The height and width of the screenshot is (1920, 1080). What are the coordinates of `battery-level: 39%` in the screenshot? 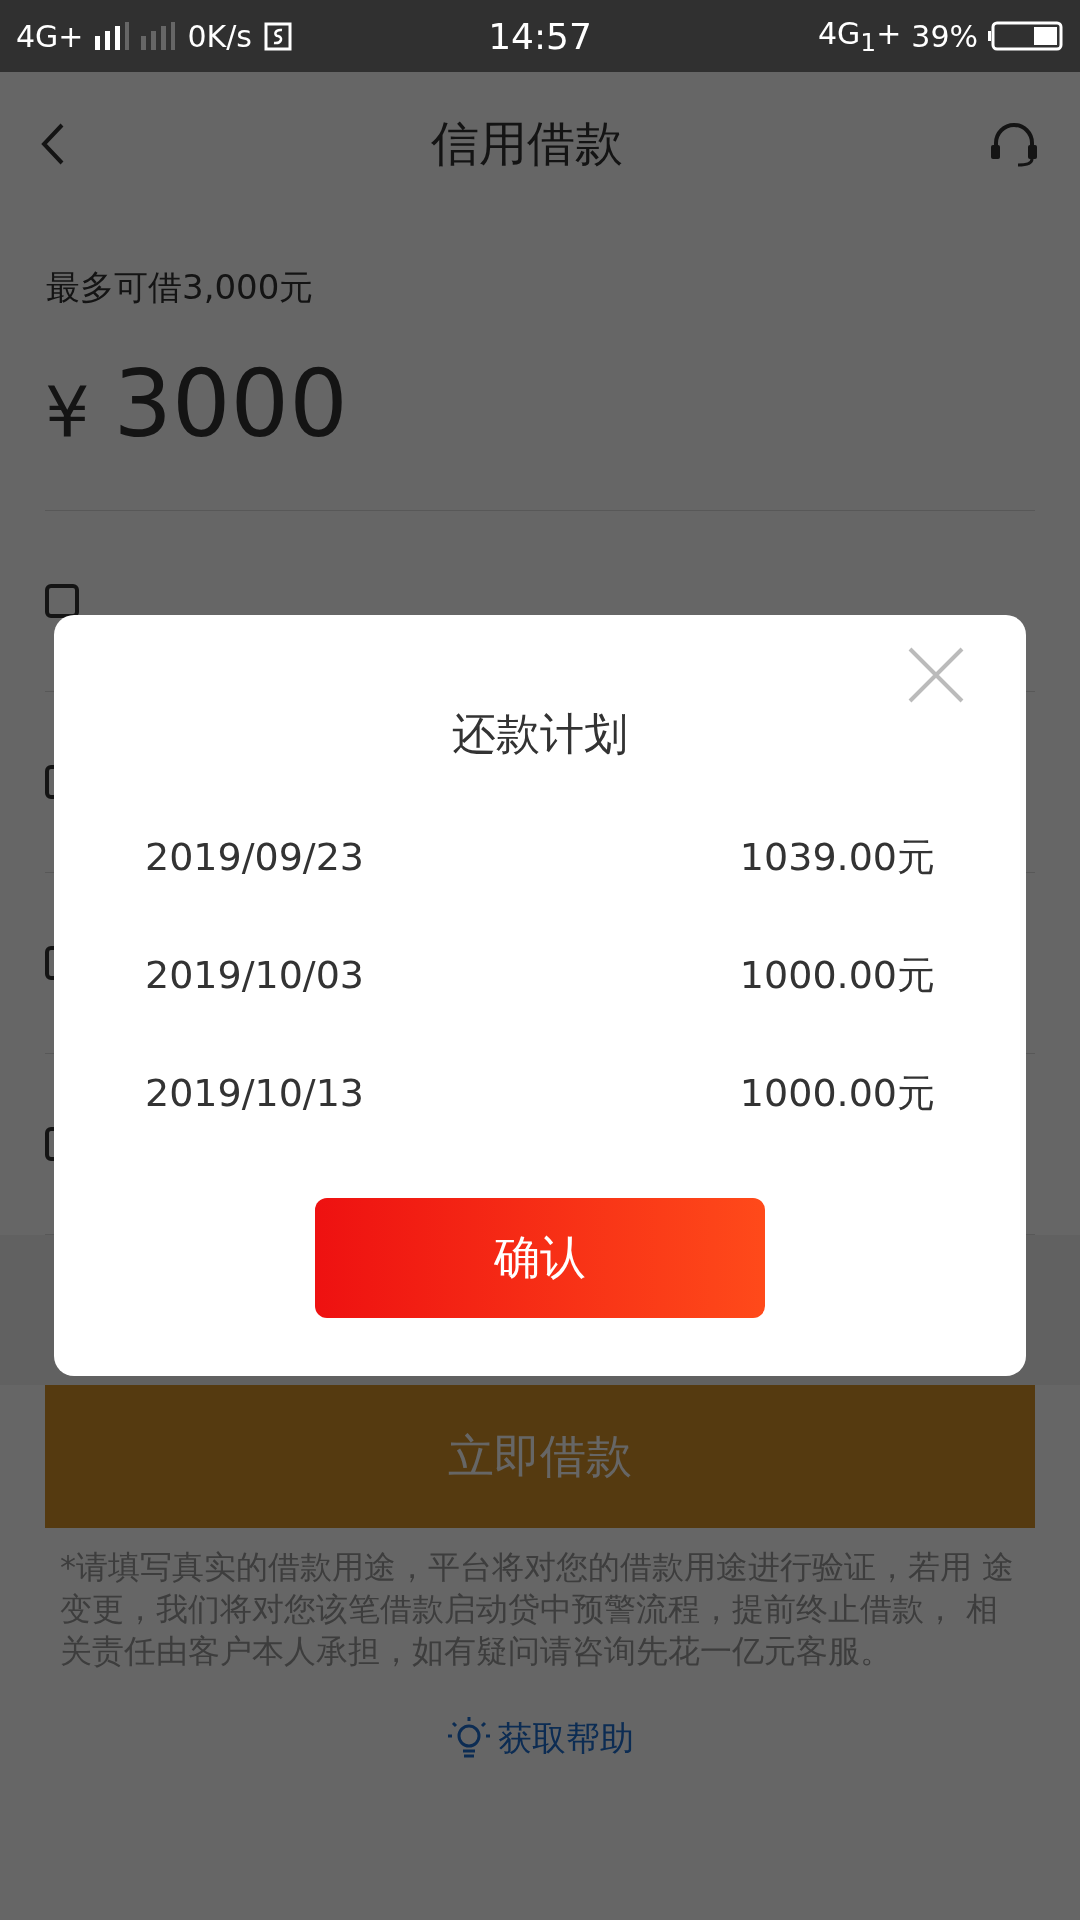 It's located at (944, 36).